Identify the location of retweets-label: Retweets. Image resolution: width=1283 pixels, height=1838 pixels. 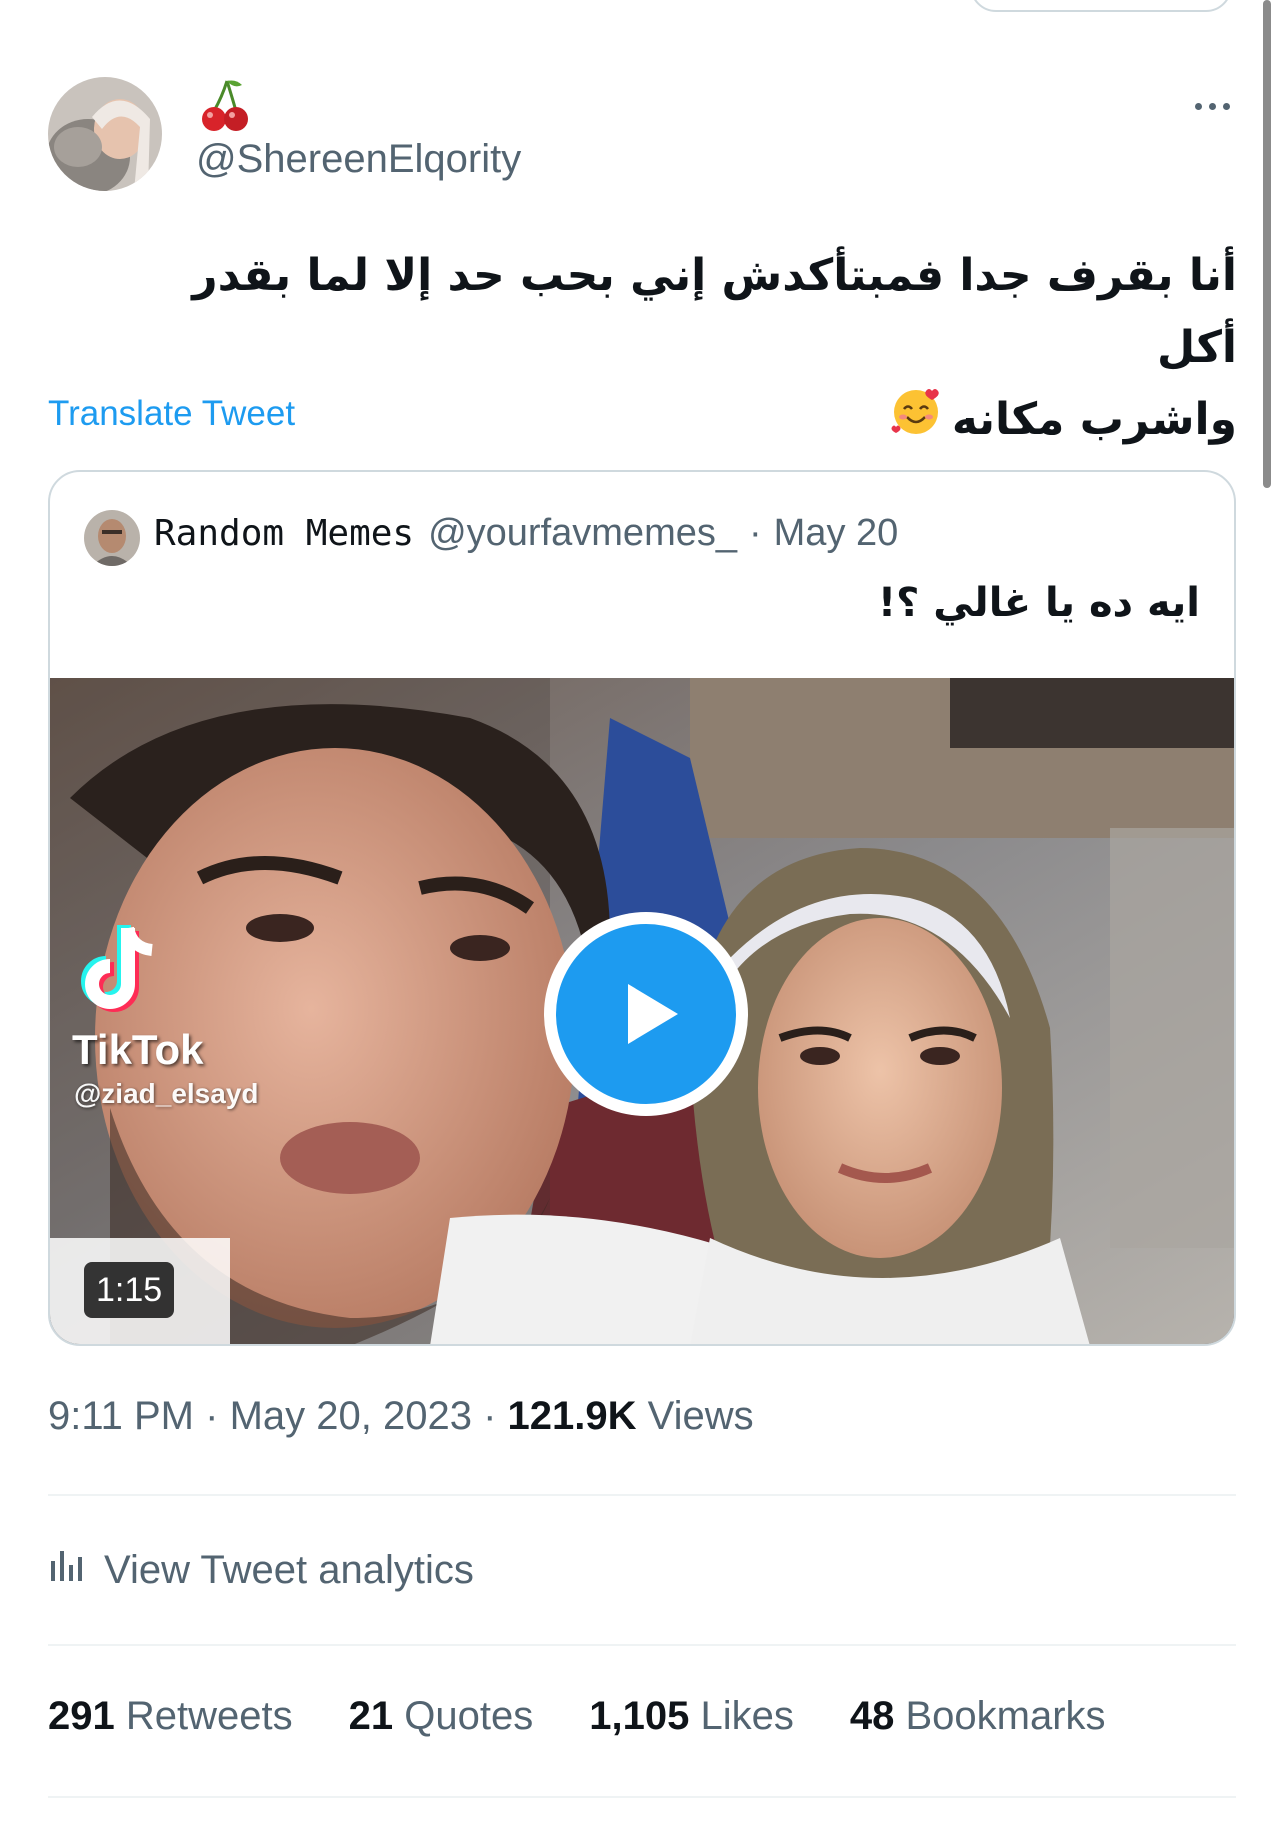
(209, 1716).